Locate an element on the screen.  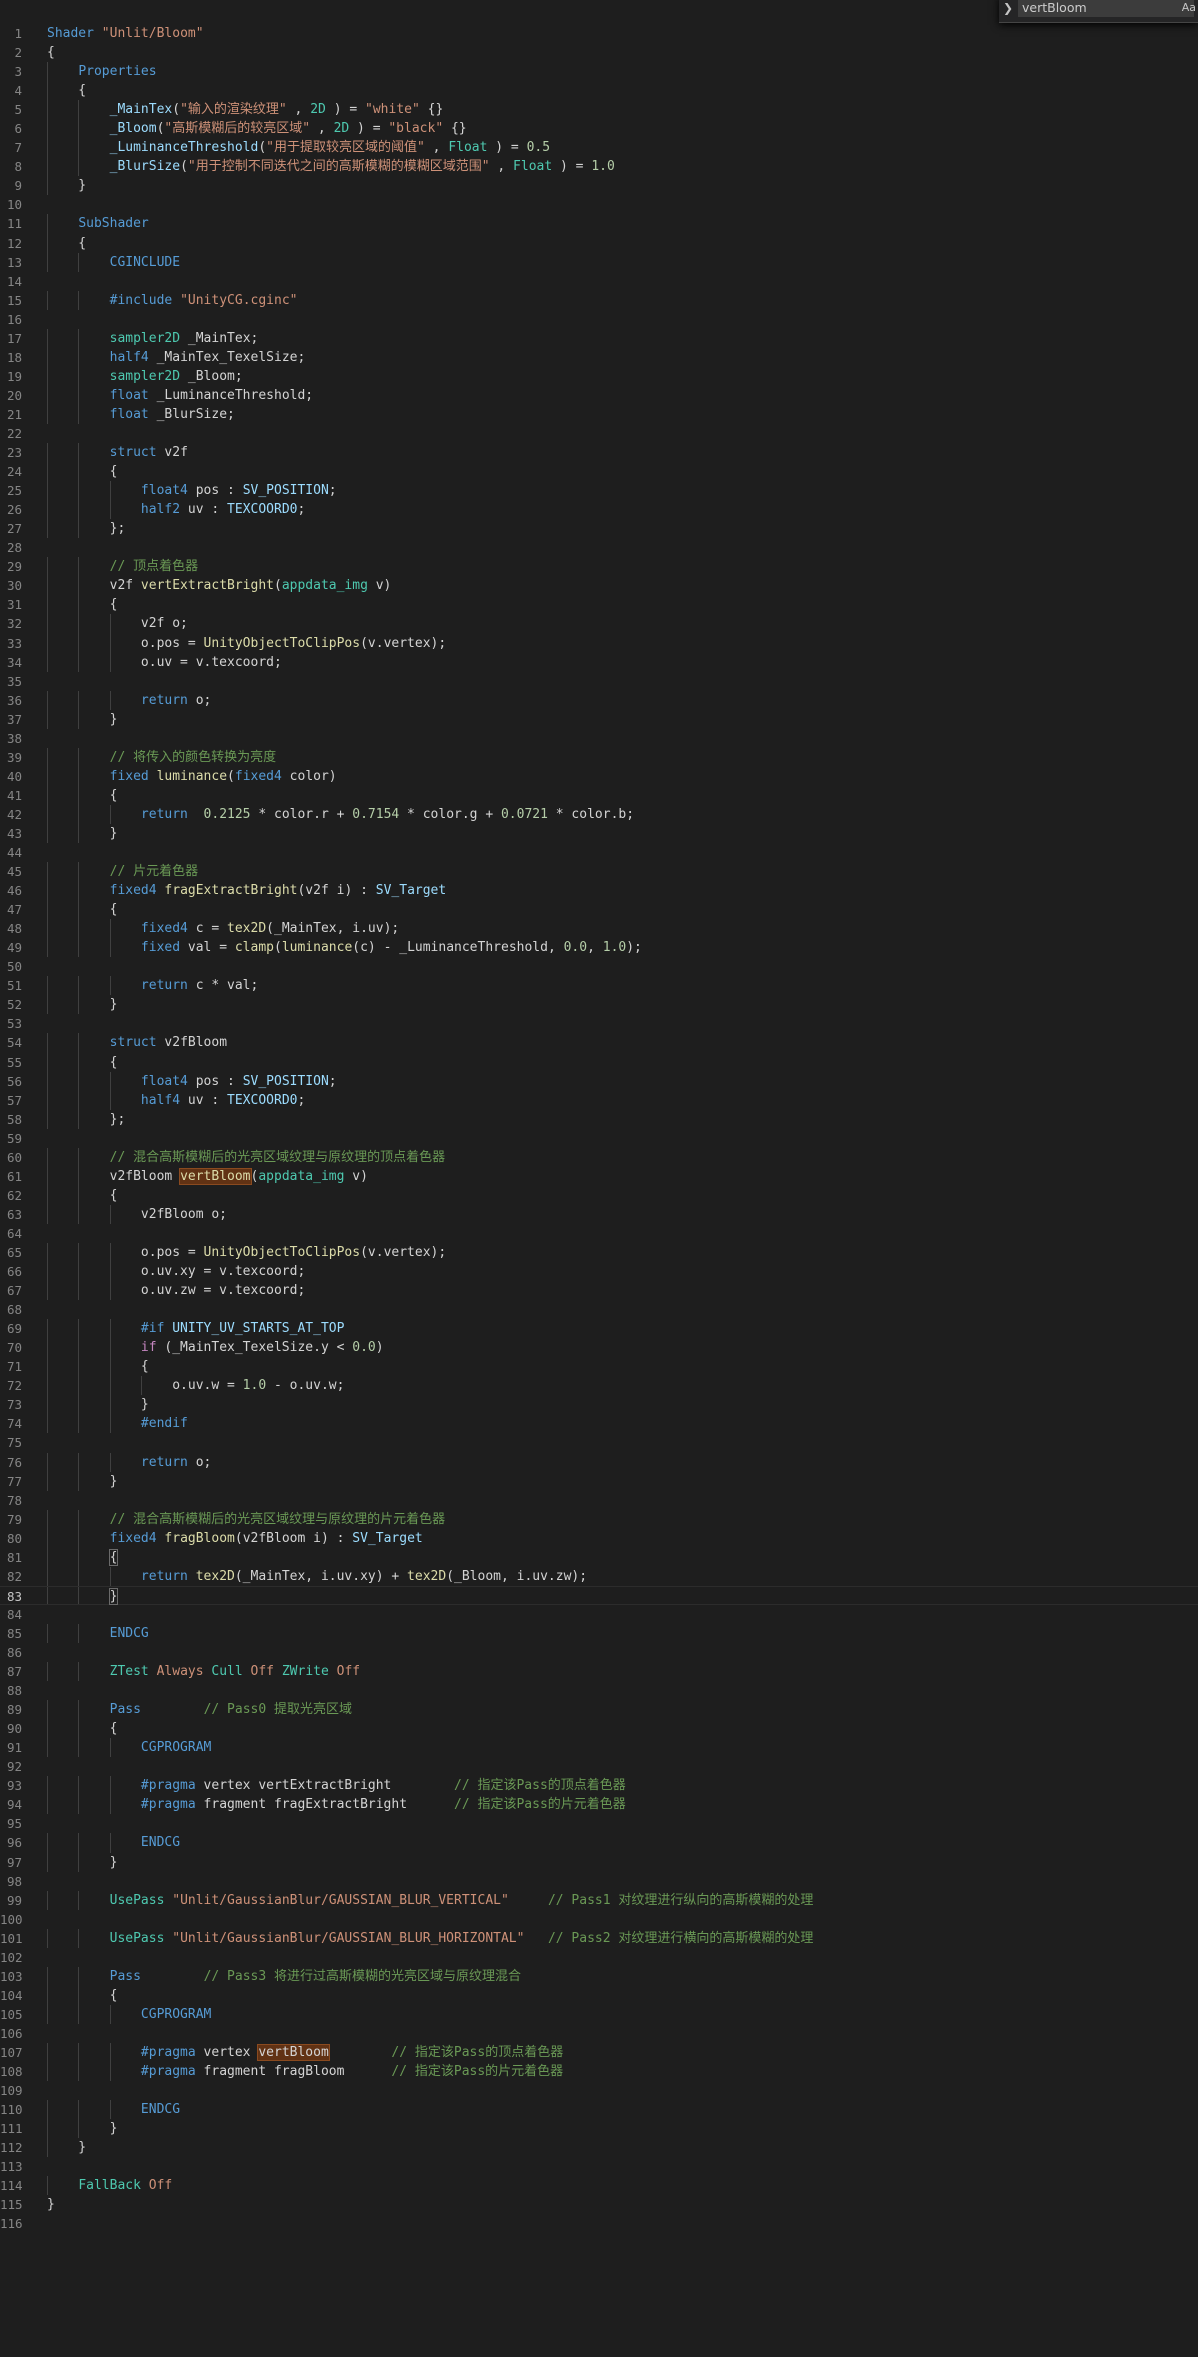
find-widget: ❯ vertBloom Aa is located at coordinates (1098, 11).